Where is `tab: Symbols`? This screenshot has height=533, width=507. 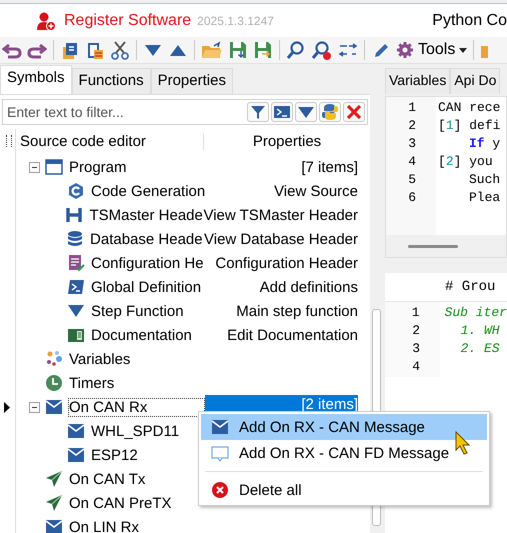
tab: Symbols is located at coordinates (36, 79).